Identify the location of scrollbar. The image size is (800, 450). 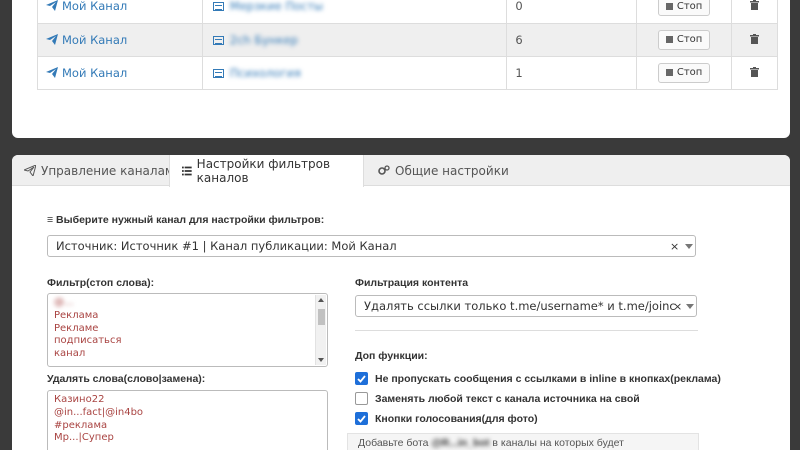
(320, 330).